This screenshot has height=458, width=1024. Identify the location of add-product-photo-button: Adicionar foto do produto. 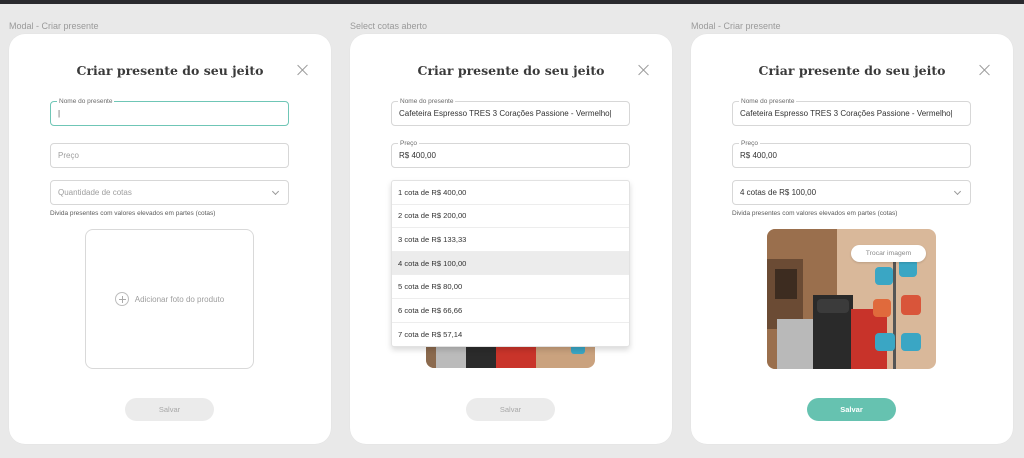
(169, 299).